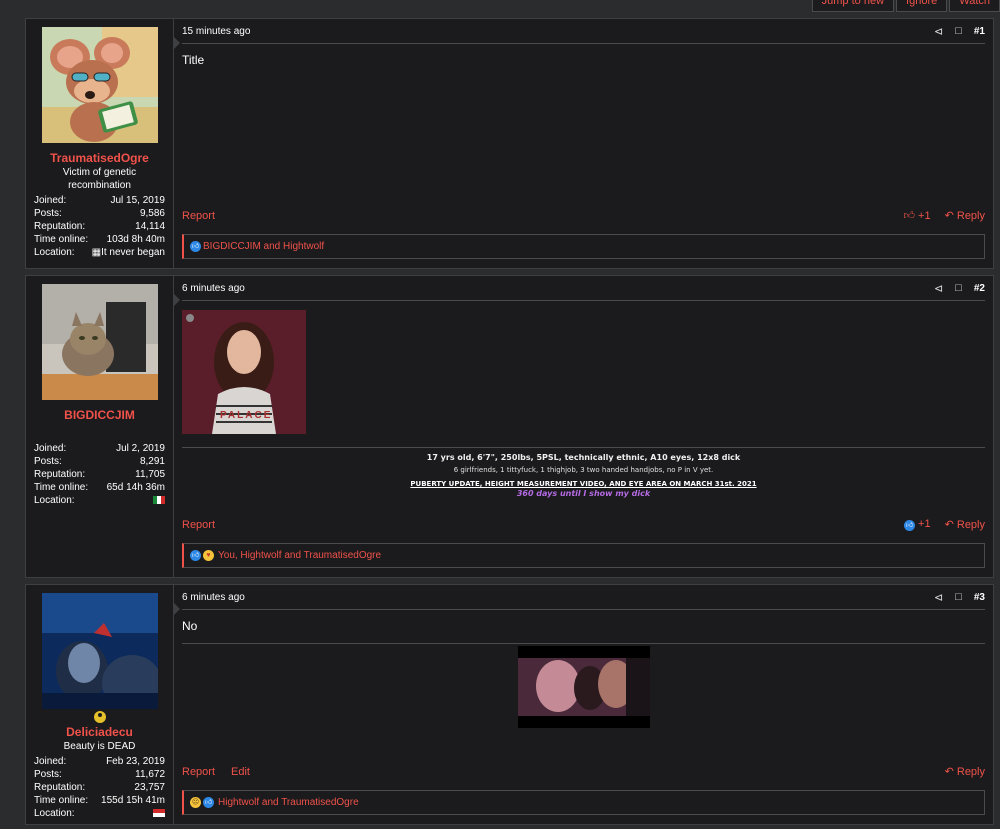 Image resolution: width=1000 pixels, height=829 pixels. What do you see at coordinates (979, 288) in the screenshot?
I see `post-number: #2` at bounding box center [979, 288].